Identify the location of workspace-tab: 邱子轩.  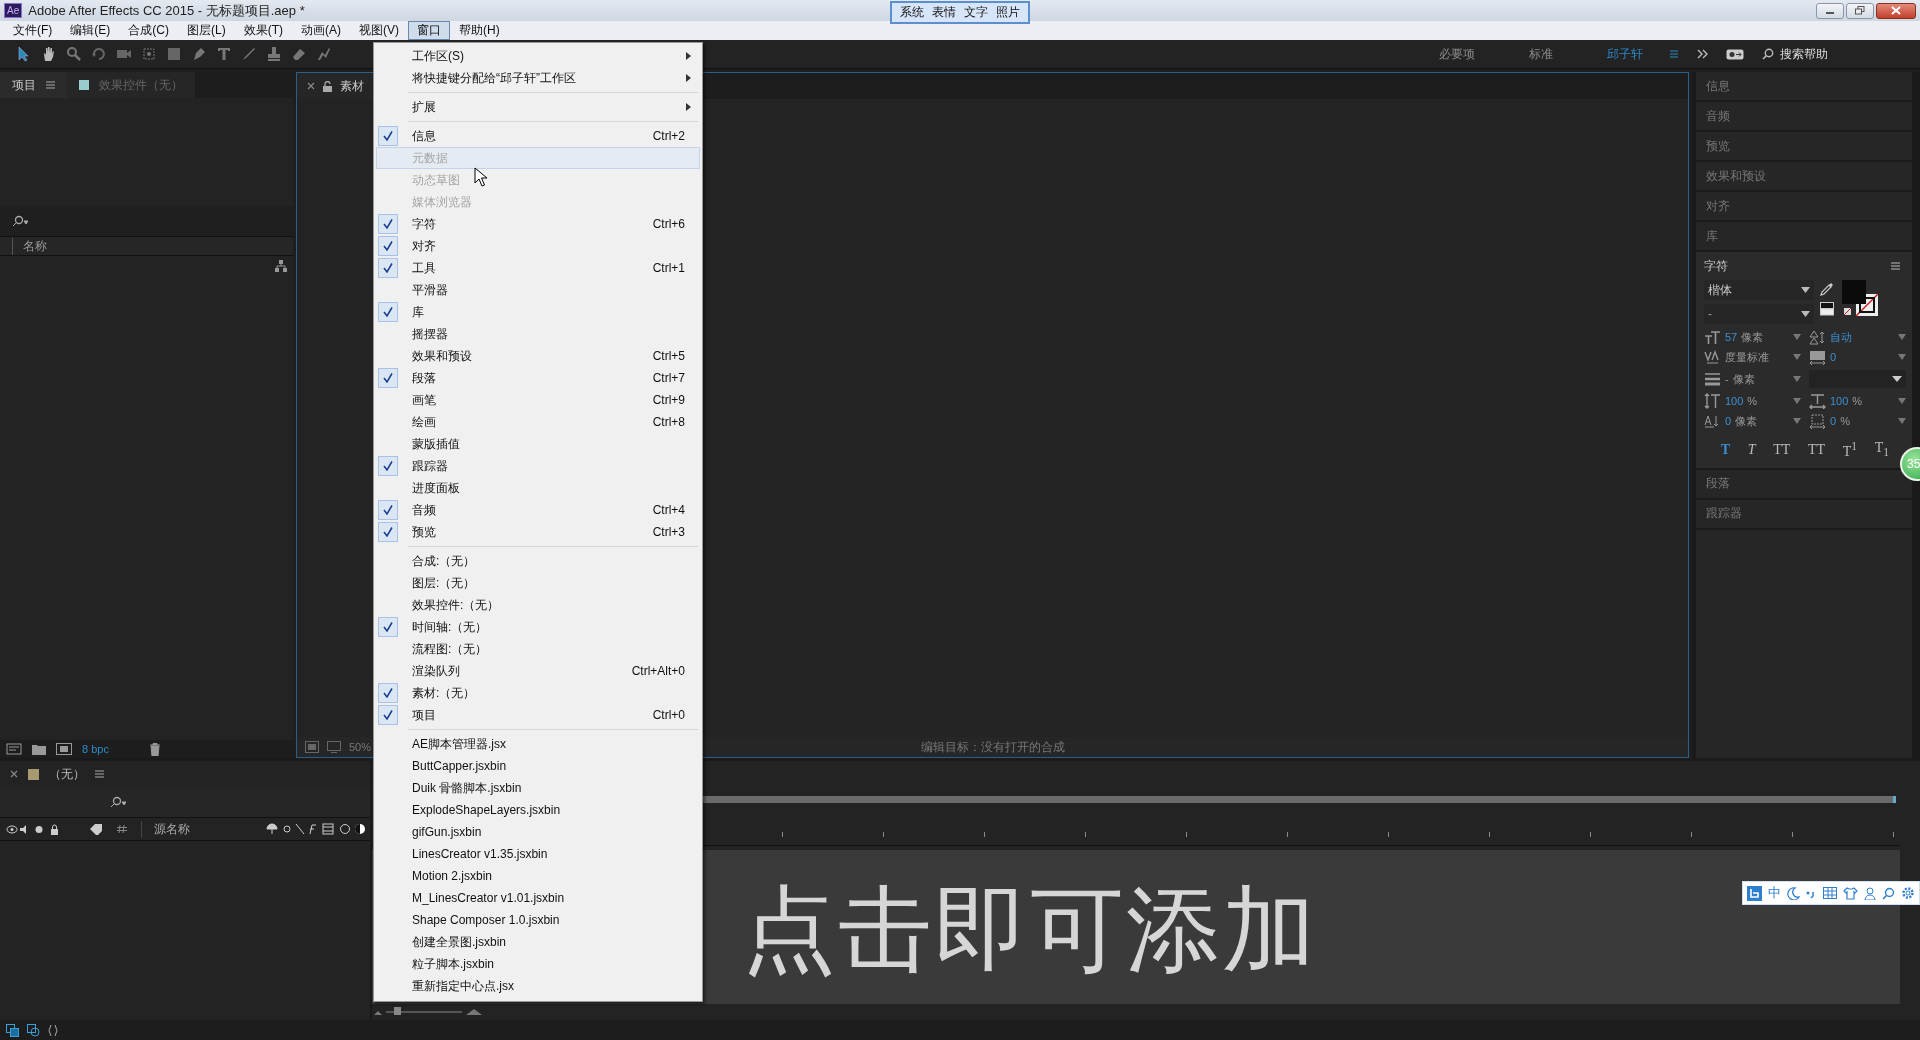
(1625, 54).